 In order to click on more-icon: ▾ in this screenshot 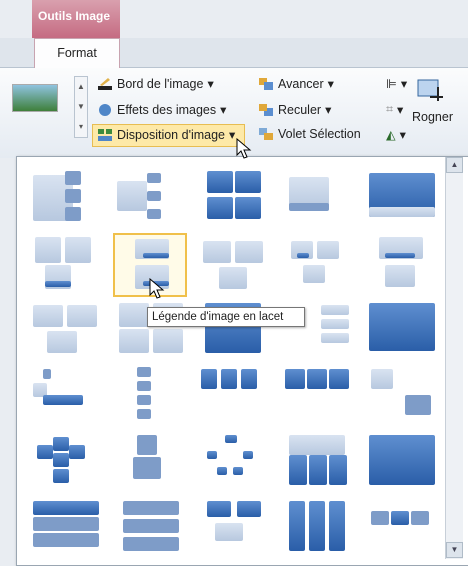, I will do `click(81, 127)`.